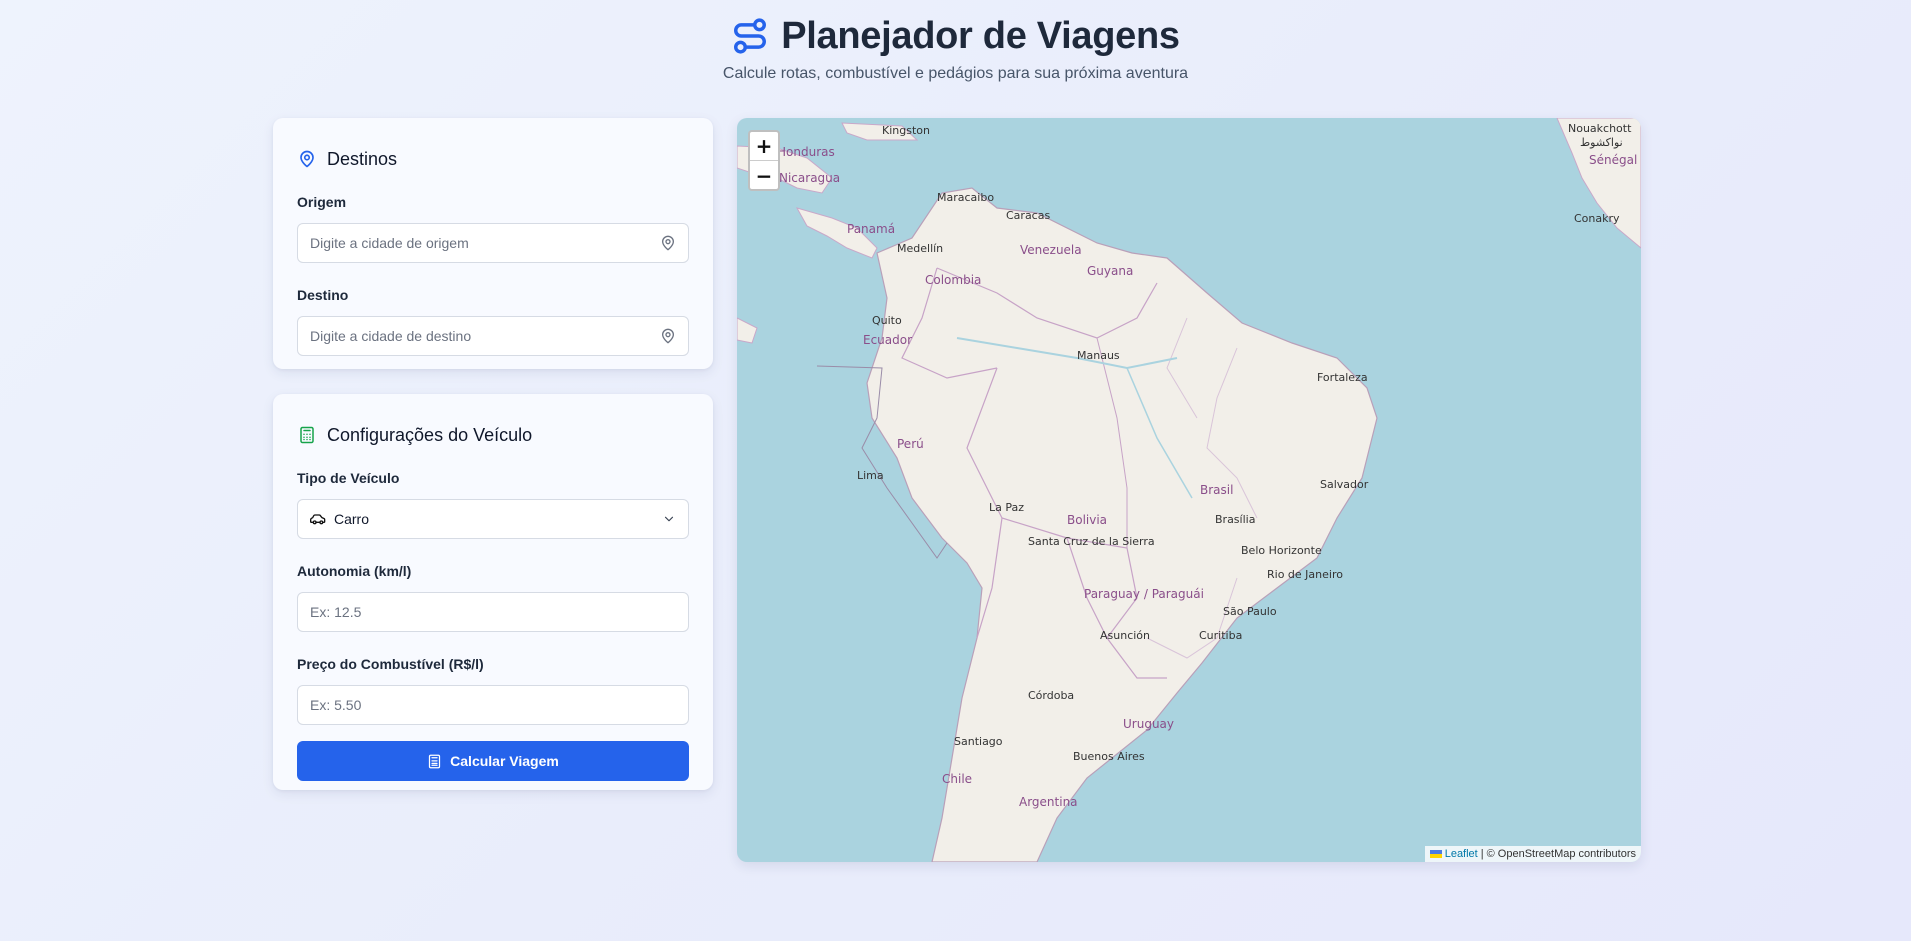 The image size is (1911, 941). What do you see at coordinates (354, 571) in the screenshot?
I see `autonomy-label: Autonomia (km/l)` at bounding box center [354, 571].